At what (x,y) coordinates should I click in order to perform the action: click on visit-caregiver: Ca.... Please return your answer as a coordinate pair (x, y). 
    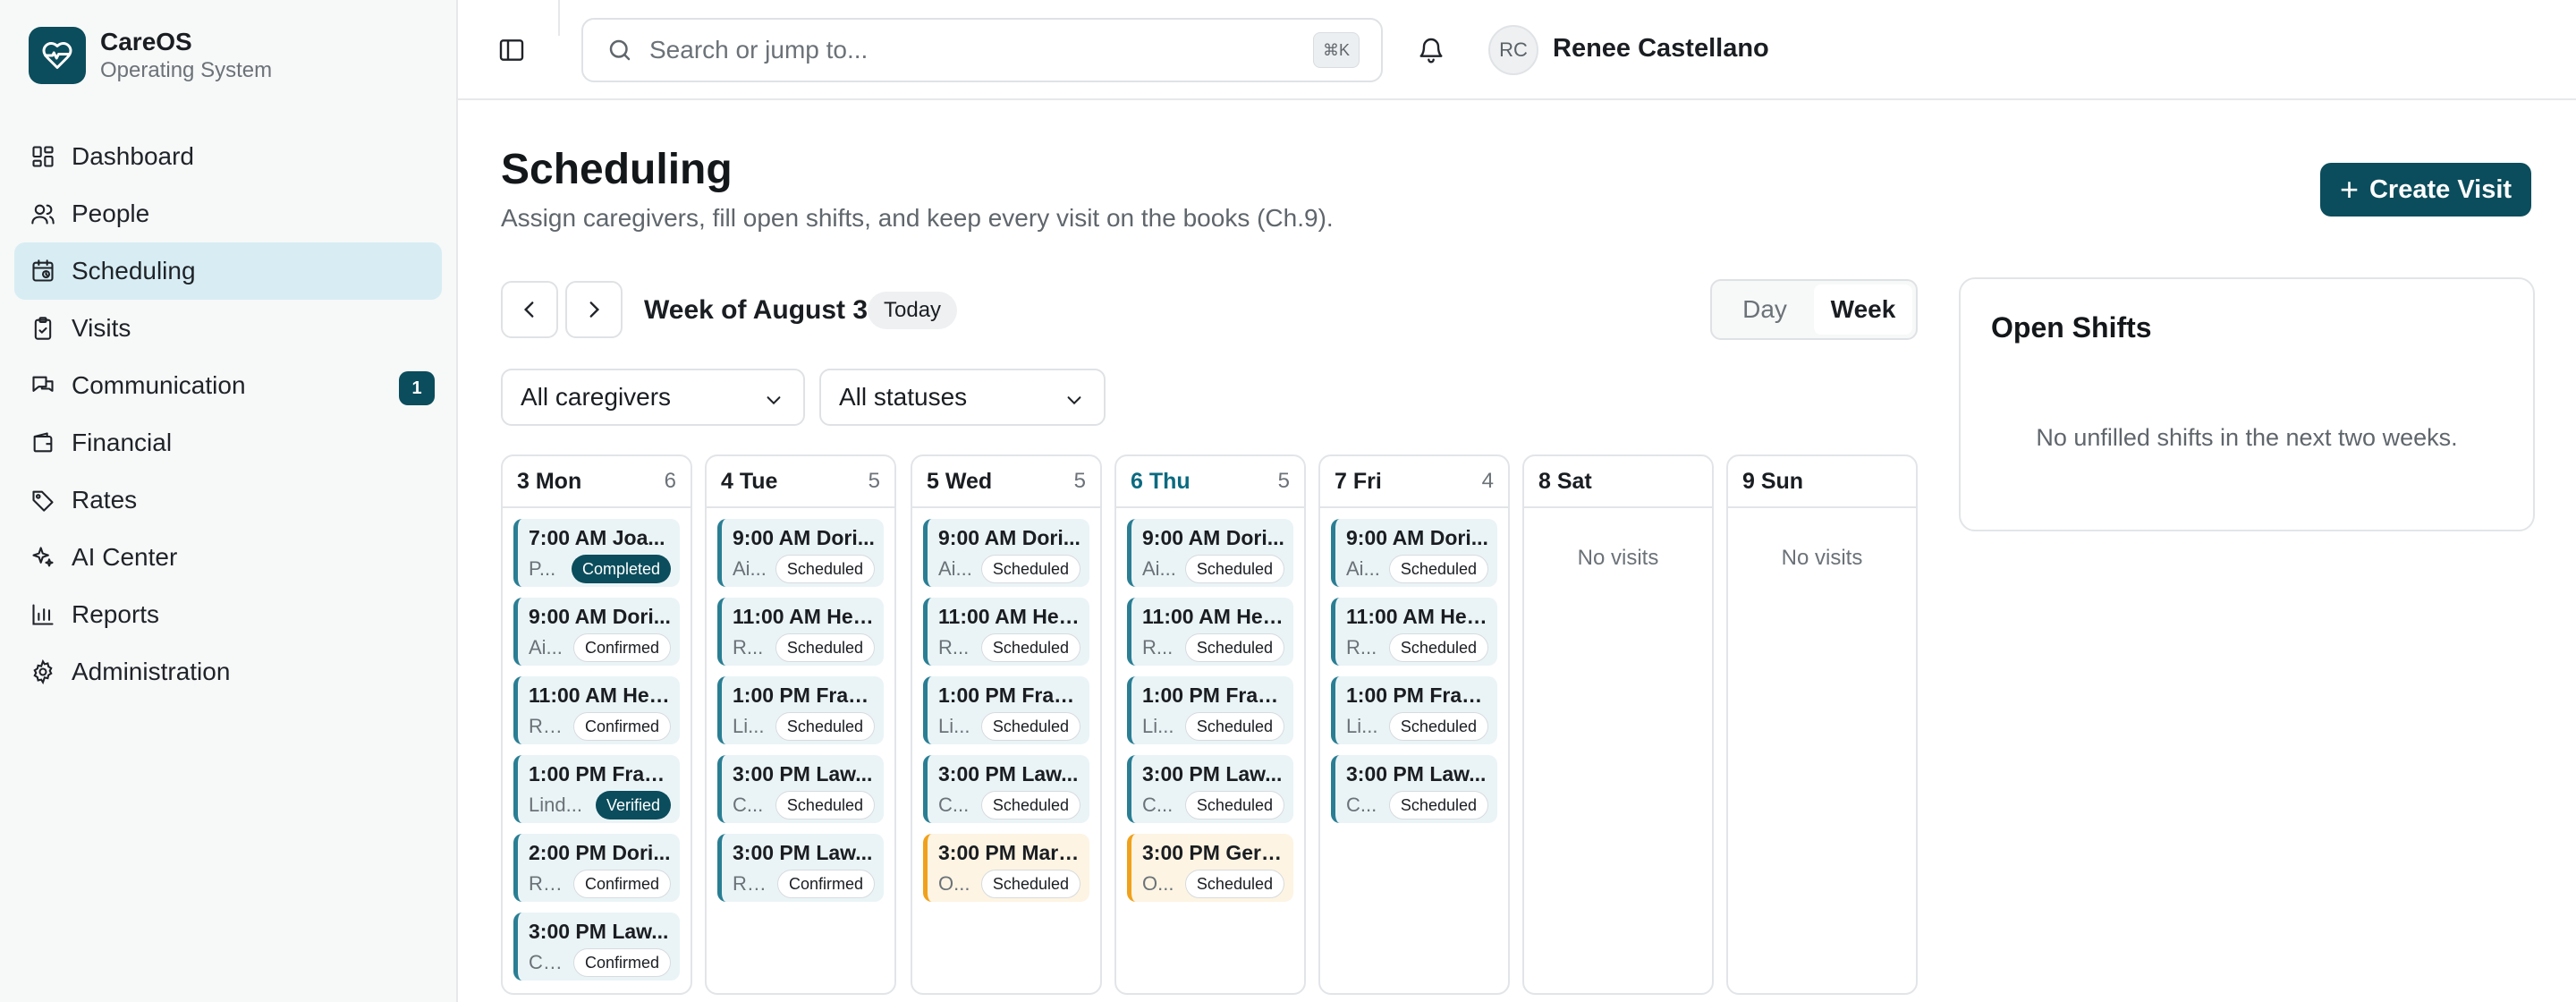
    Looking at the image, I should click on (548, 962).